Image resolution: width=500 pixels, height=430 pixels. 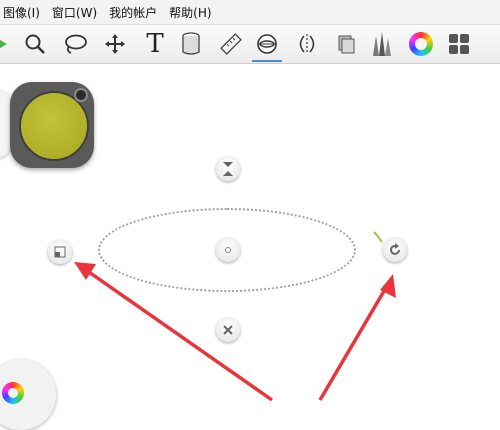 I want to click on arrowhead-scale, so click(x=85, y=271).